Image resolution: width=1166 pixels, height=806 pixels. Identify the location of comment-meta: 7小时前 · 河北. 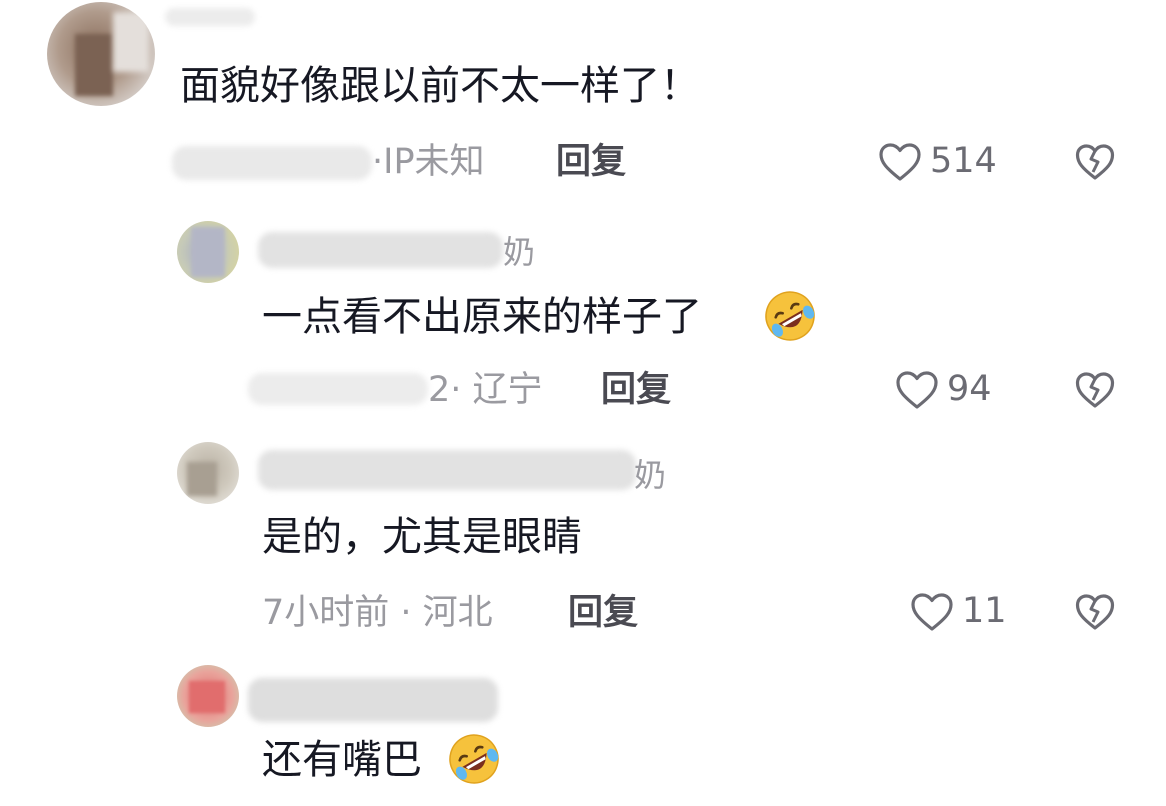
(377, 613).